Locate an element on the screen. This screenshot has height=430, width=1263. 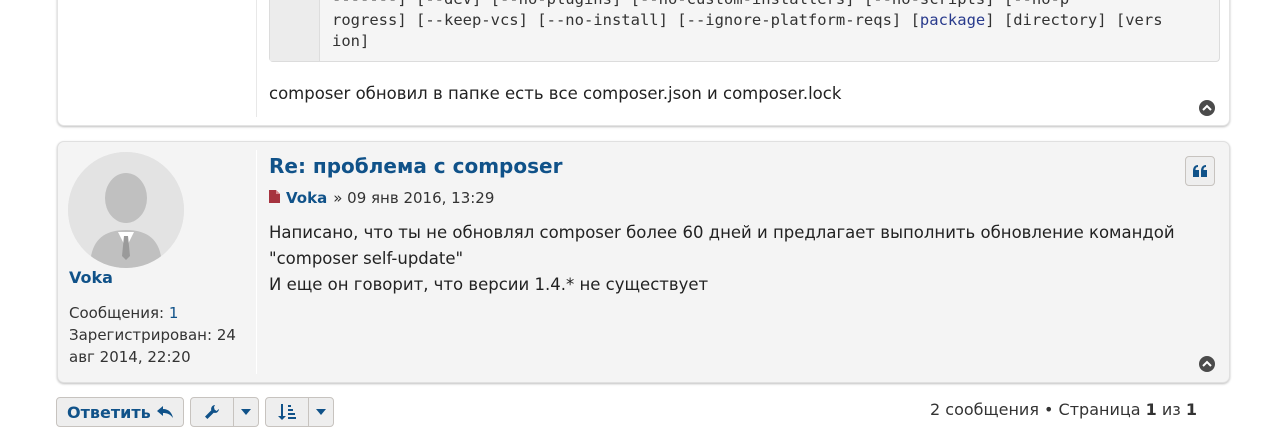
wrench-icon is located at coordinates (212, 412).